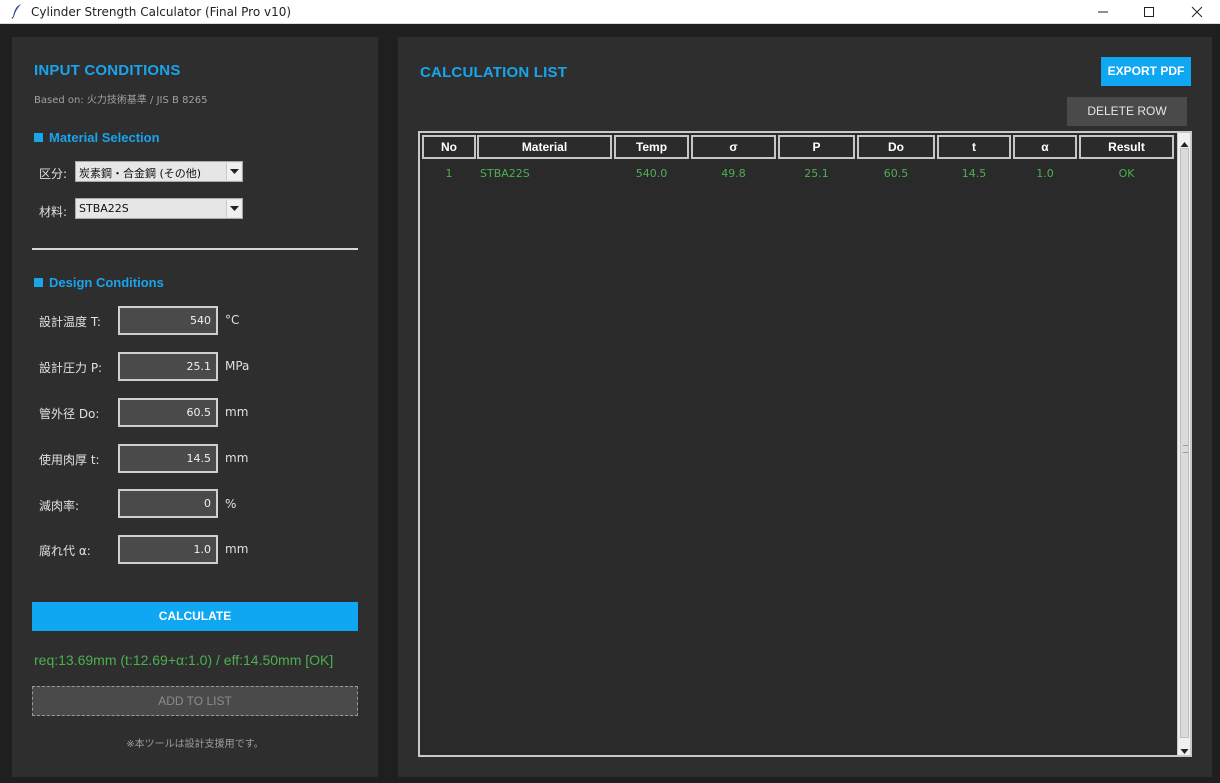 This screenshot has width=1220, height=783. I want to click on column-header-no: No, so click(449, 147).